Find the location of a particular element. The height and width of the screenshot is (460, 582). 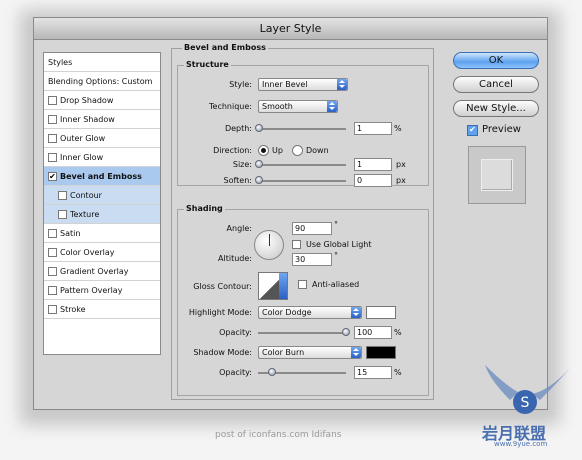

depth-label: Depth: is located at coordinates (238, 128).